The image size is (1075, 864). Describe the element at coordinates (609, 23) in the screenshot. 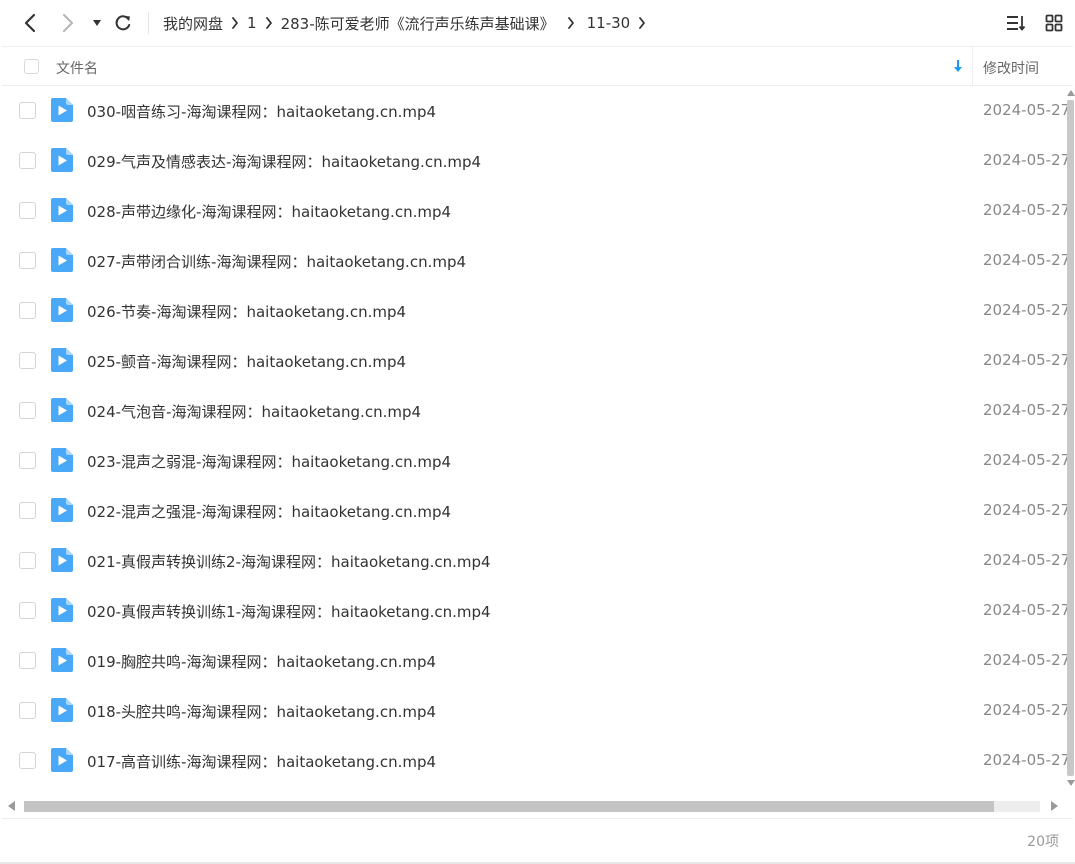

I see `breadcrumb-item-current: 11-30` at that location.